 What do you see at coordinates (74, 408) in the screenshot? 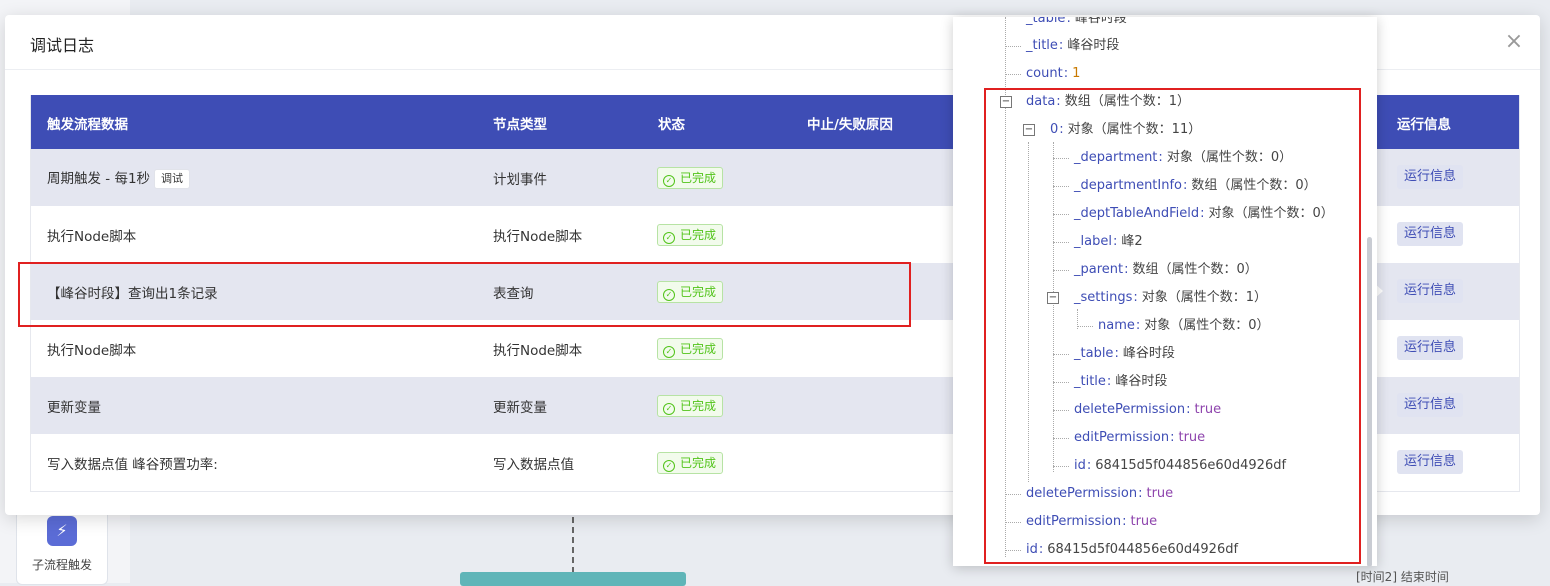
I see `trigger-cell: 更新变量` at bounding box center [74, 408].